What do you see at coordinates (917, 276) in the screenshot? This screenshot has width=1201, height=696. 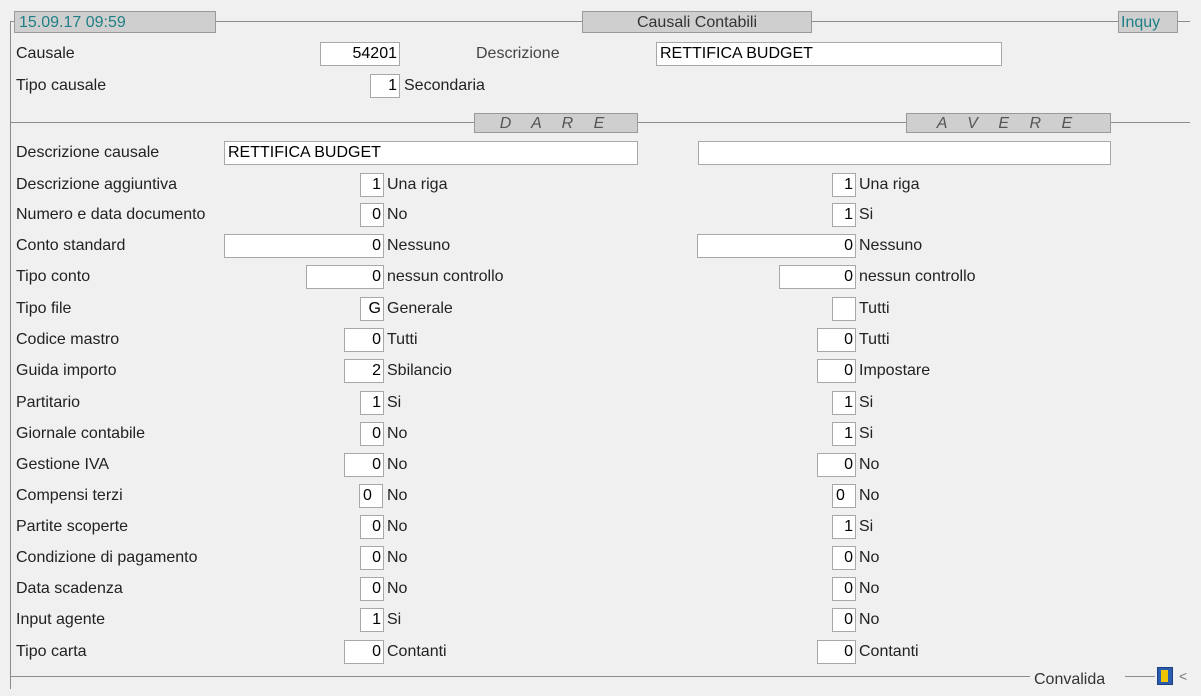 I see `avere-code-text: nessun controllo` at bounding box center [917, 276].